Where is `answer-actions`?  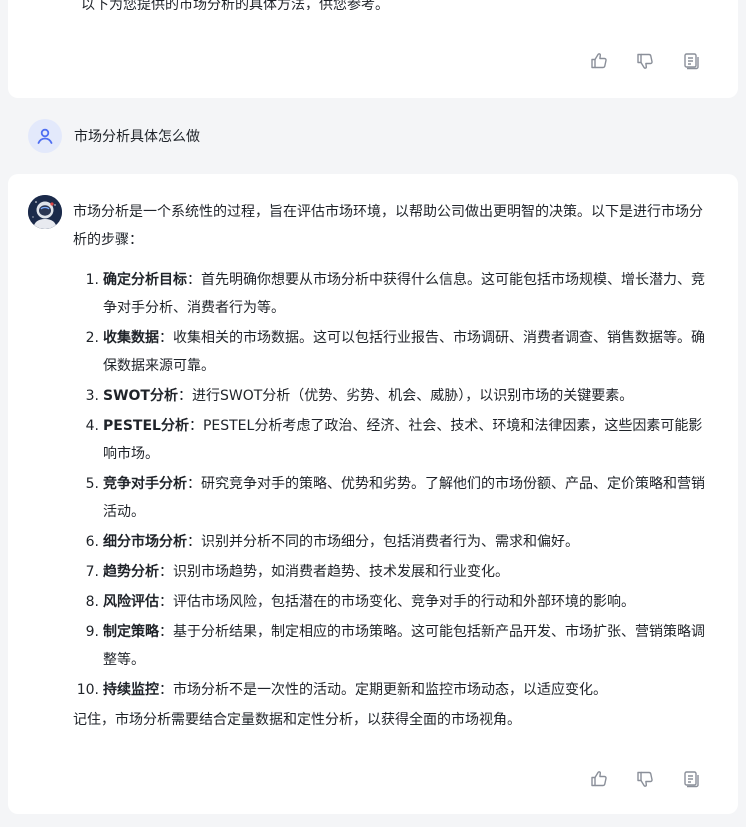 answer-actions is located at coordinates (645, 779).